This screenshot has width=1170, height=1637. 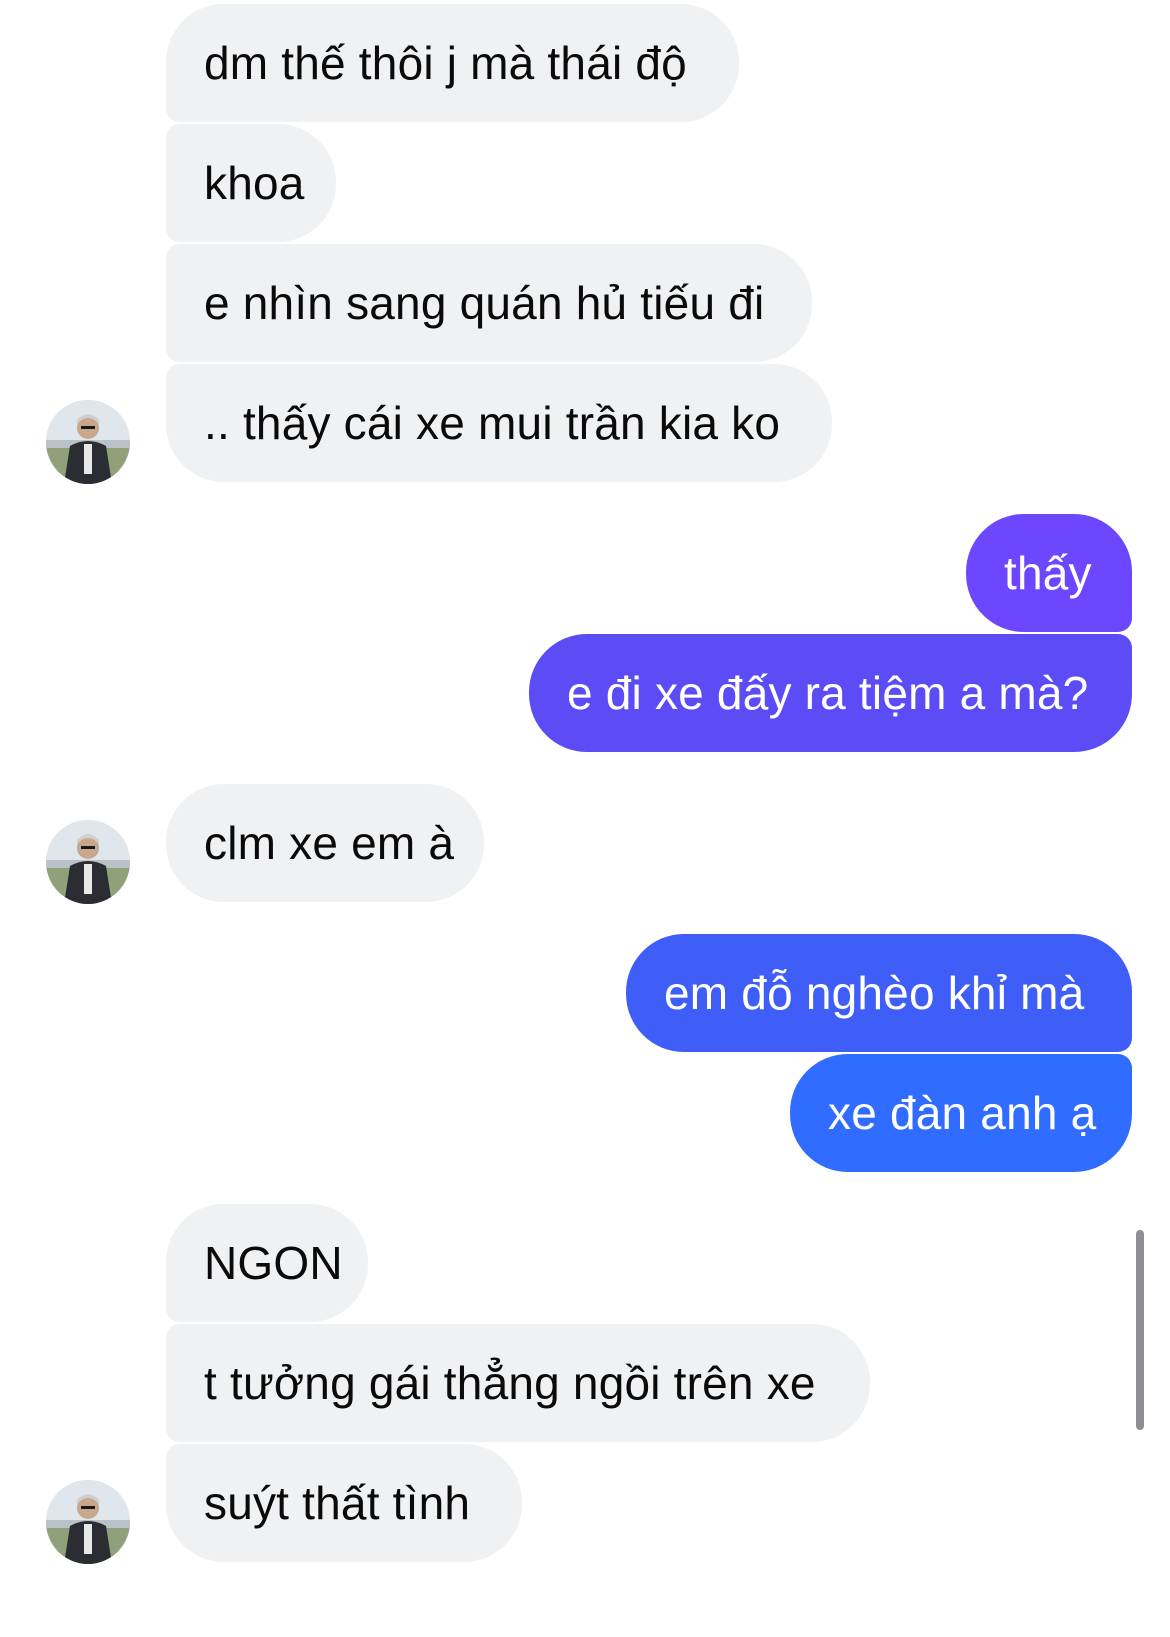 I want to click on incoming-message-bubble: khoa, so click(x=251, y=183).